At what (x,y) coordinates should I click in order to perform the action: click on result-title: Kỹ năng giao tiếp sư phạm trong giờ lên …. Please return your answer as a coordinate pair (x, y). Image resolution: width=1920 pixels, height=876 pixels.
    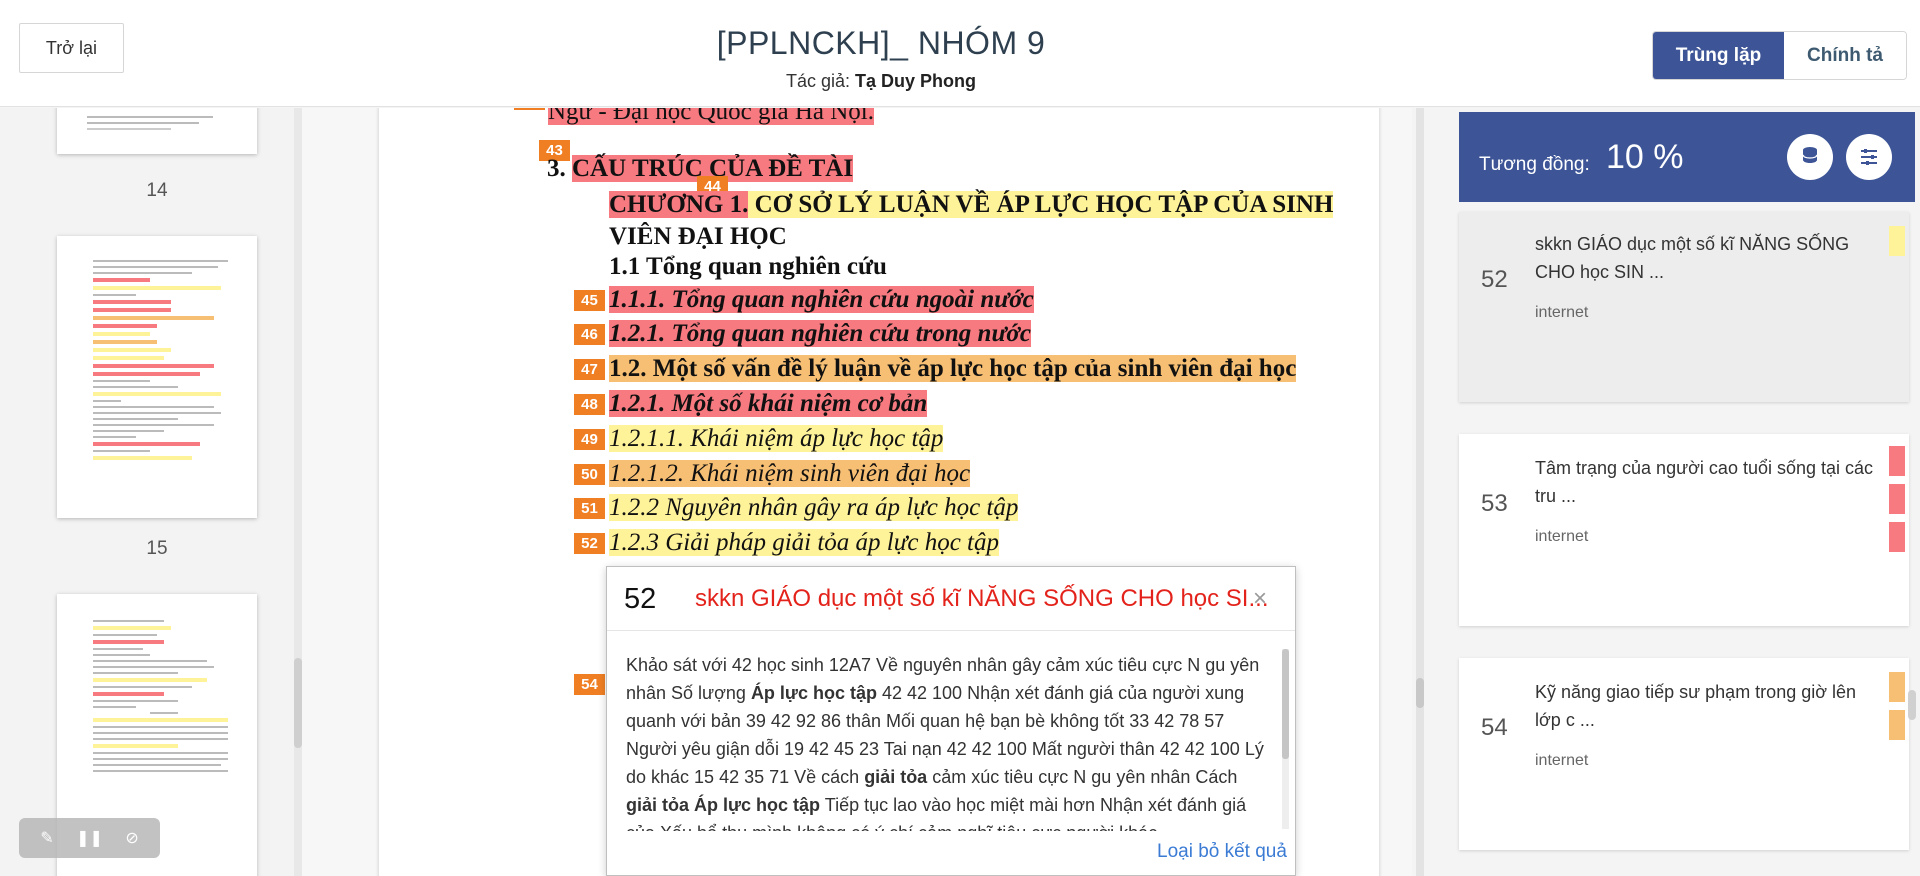
    Looking at the image, I should click on (1696, 706).